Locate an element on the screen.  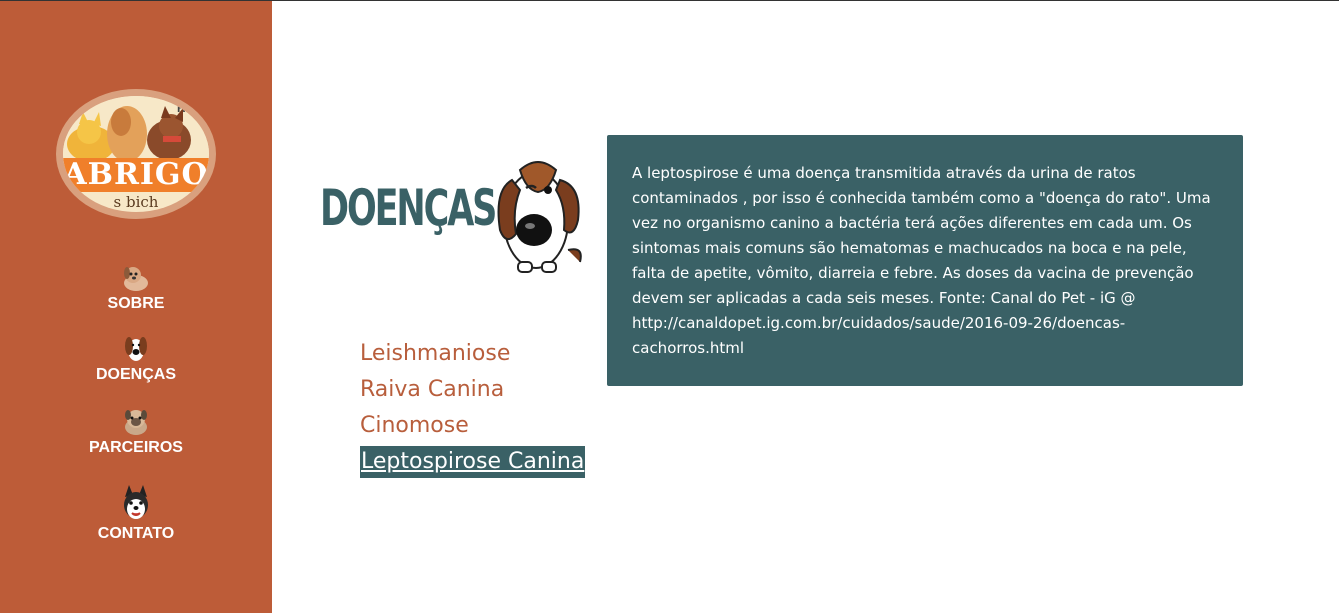
page-title: DOENÇAS is located at coordinates (408, 208).